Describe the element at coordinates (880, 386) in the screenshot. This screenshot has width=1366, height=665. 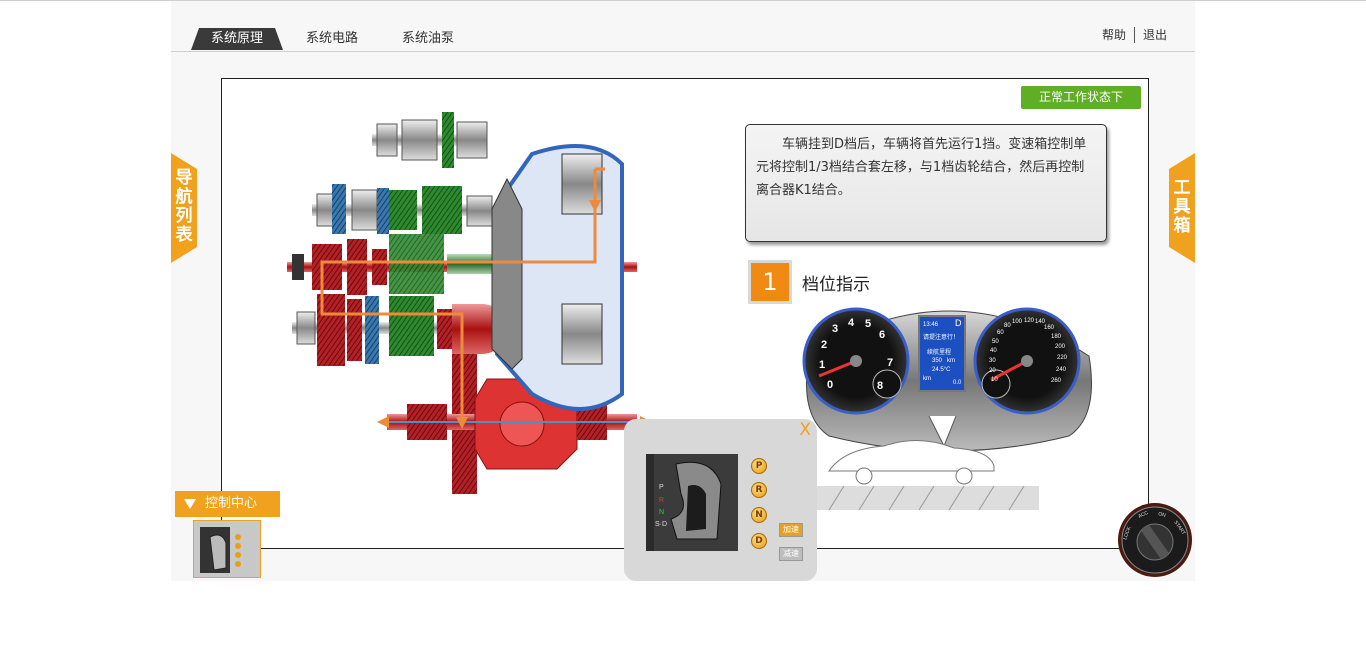
I see `rpm-tick: 8` at that location.